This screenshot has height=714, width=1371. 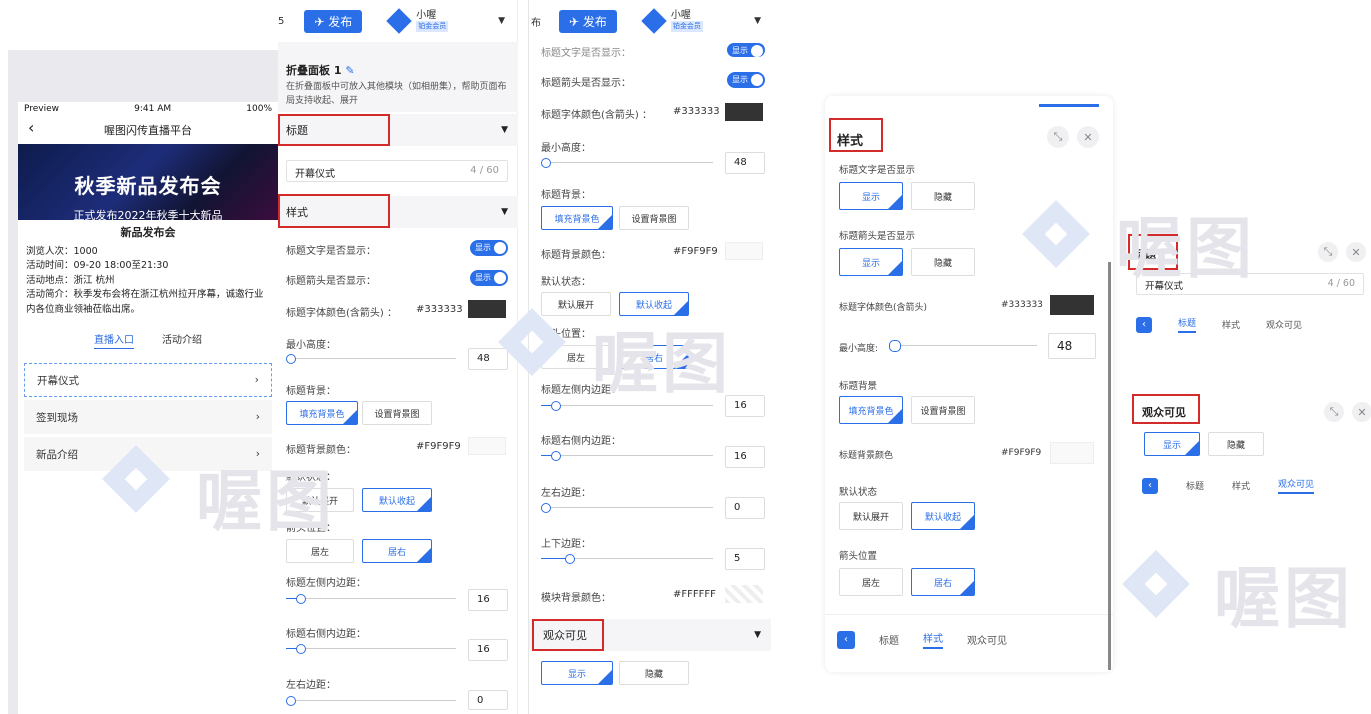 What do you see at coordinates (871, 196) in the screenshot?
I see `show-text-on: 显示` at bounding box center [871, 196].